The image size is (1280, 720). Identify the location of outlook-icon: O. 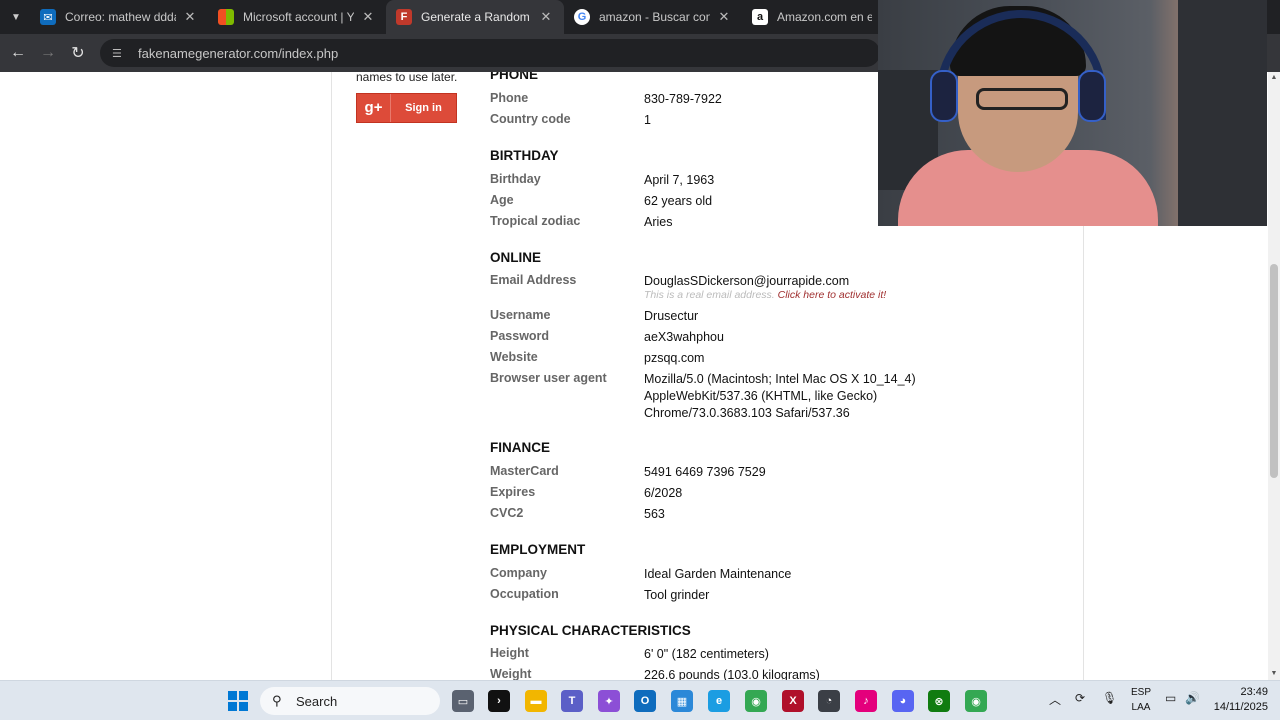
(645, 701).